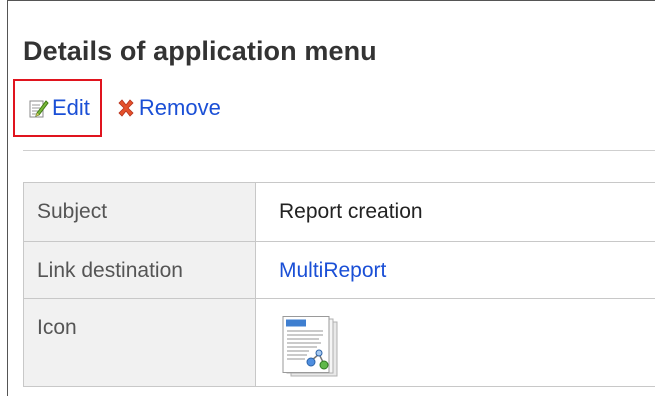 The image size is (655, 396). Describe the element at coordinates (126, 108) in the screenshot. I see `remove-icon` at that location.